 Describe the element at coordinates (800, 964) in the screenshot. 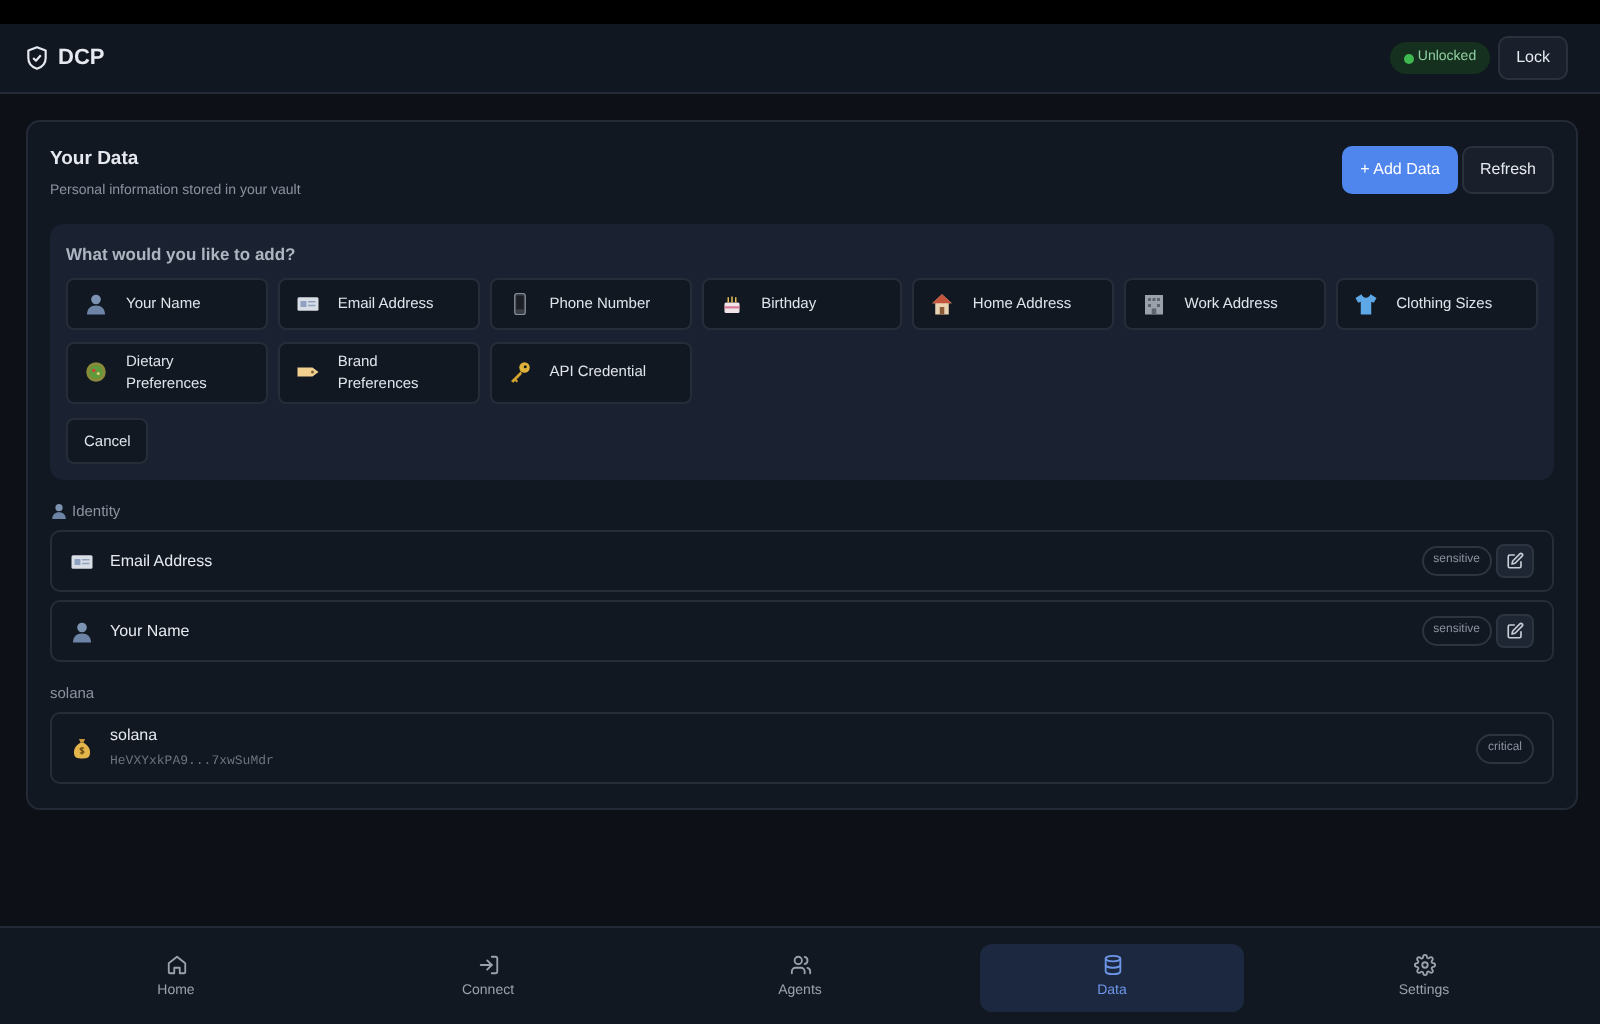

I see `users-icon` at that location.